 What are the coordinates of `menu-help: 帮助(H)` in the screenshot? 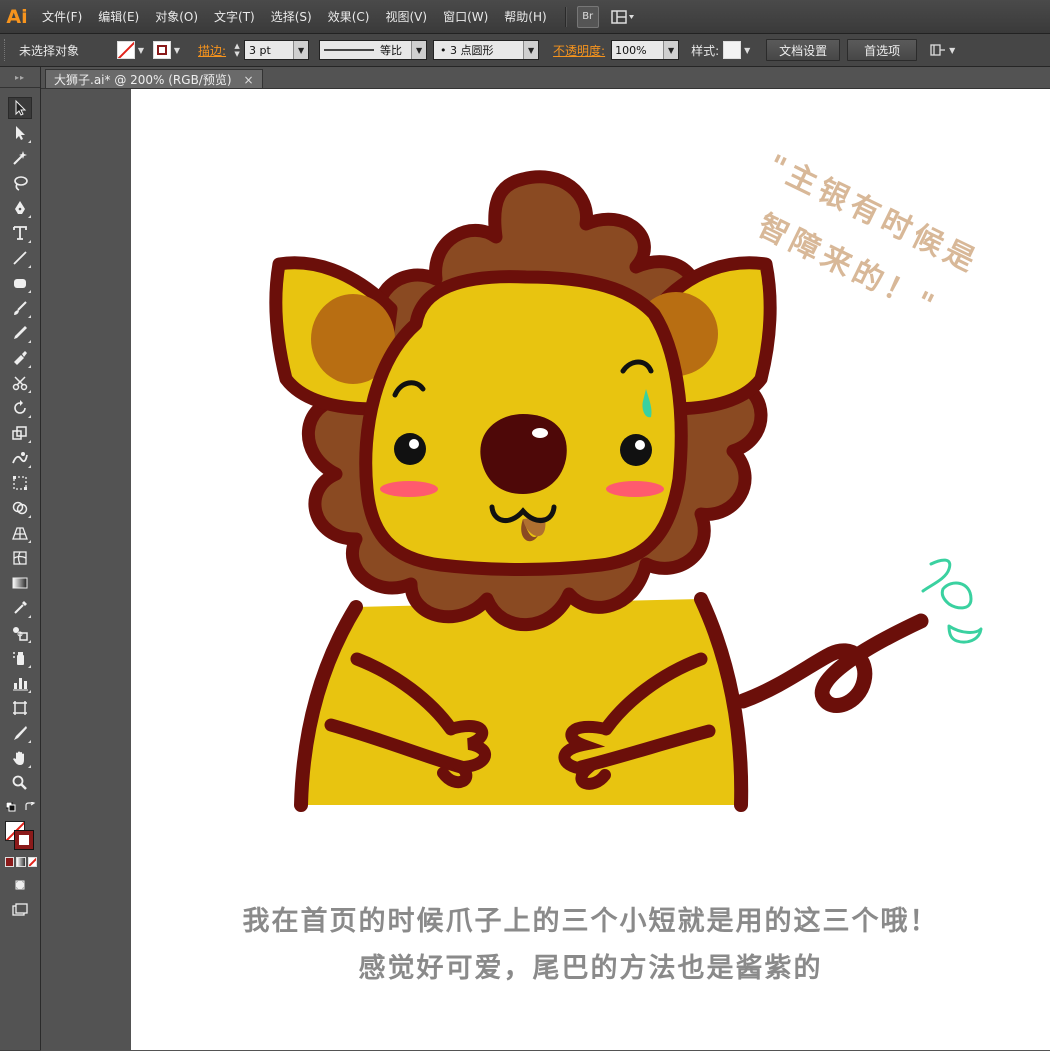 It's located at (525, 16).